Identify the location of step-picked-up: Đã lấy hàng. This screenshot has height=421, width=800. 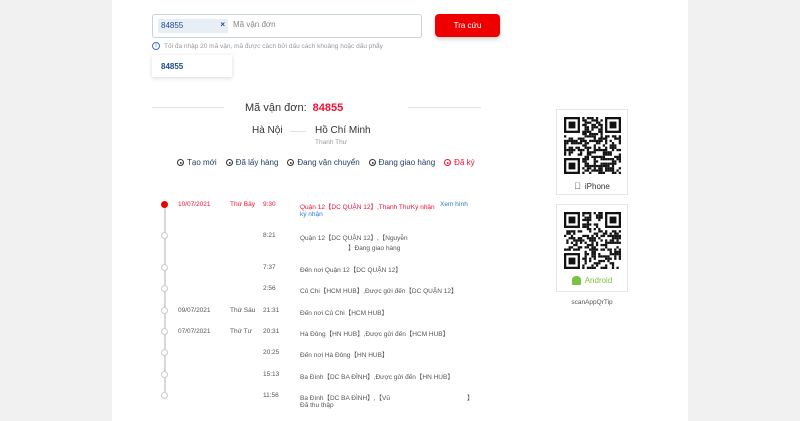
(252, 162).